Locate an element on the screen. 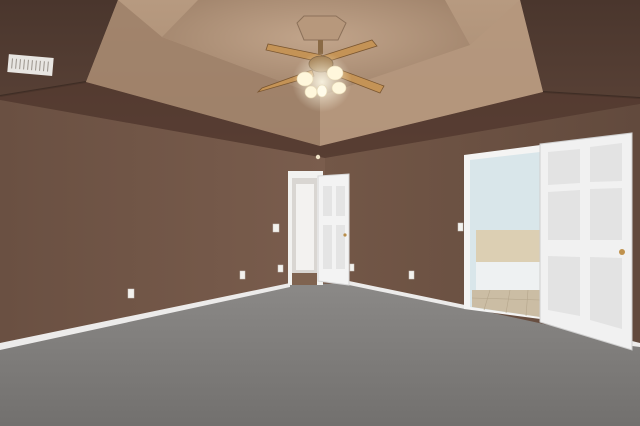  bathroom-doorway is located at coordinates (506, 232).